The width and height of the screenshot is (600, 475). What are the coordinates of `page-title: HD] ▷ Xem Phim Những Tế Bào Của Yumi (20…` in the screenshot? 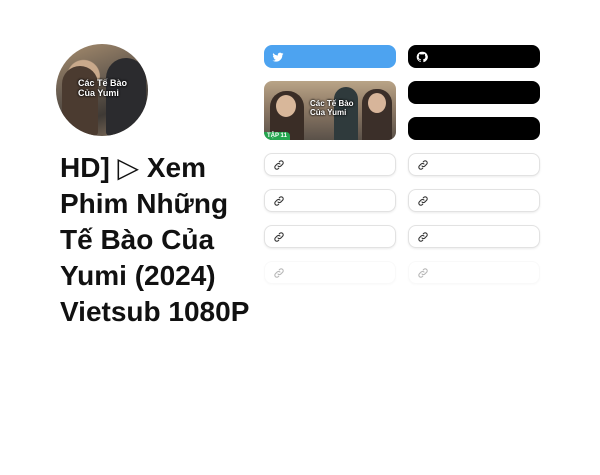 It's located at (155, 239).